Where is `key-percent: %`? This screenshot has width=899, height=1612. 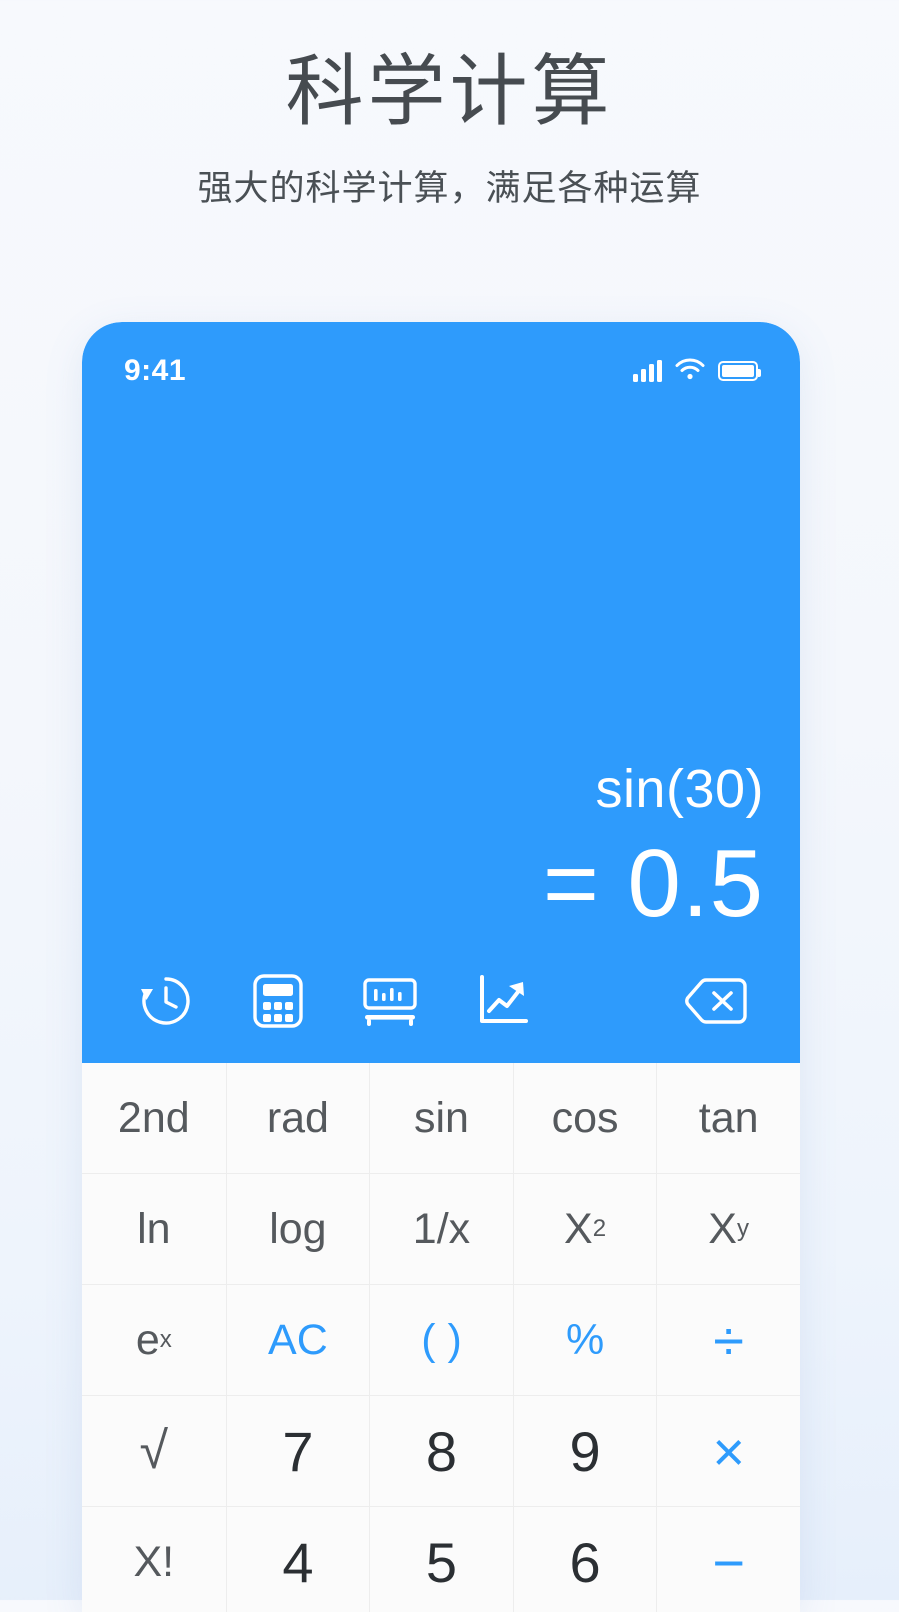 key-percent: % is located at coordinates (584, 1340).